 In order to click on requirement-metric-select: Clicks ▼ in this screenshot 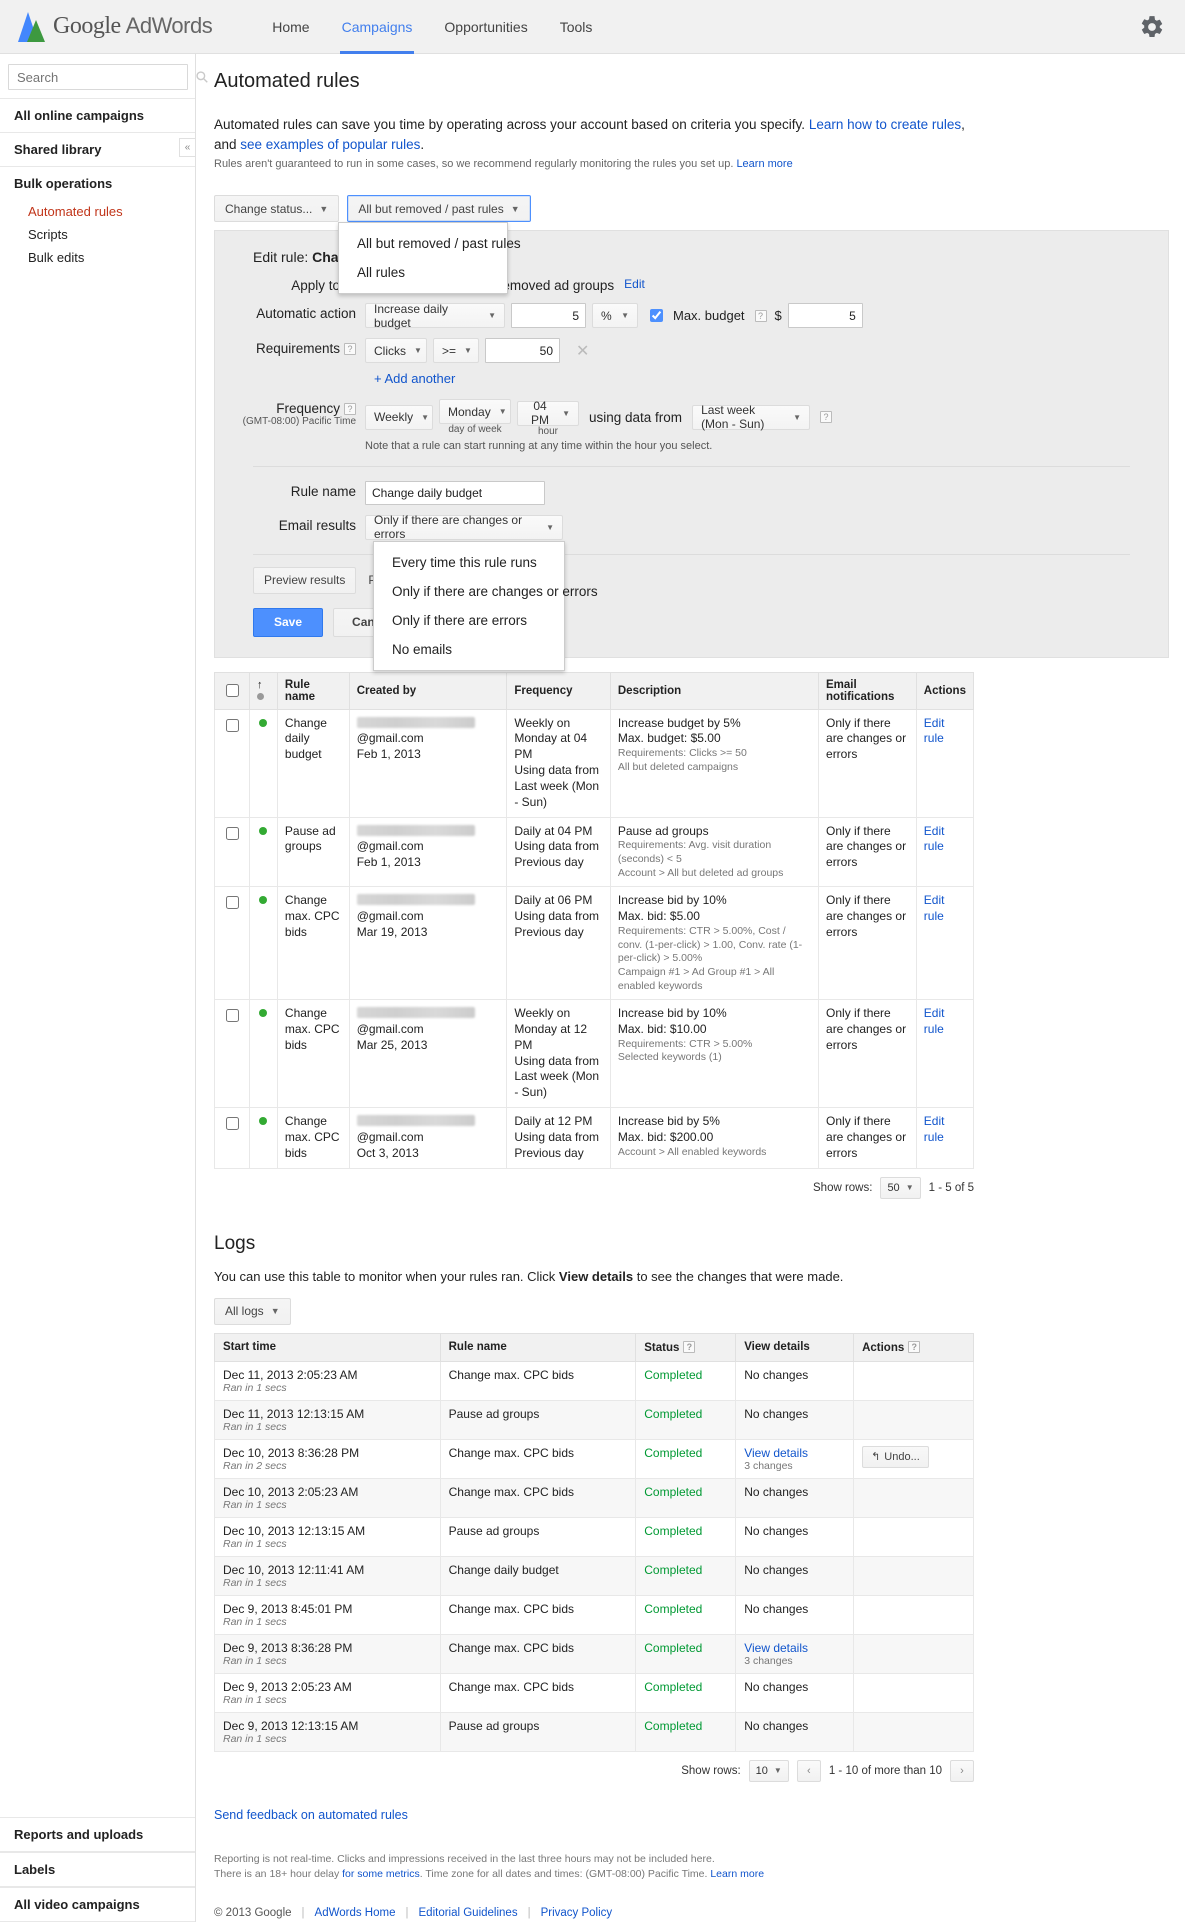, I will do `click(396, 351)`.